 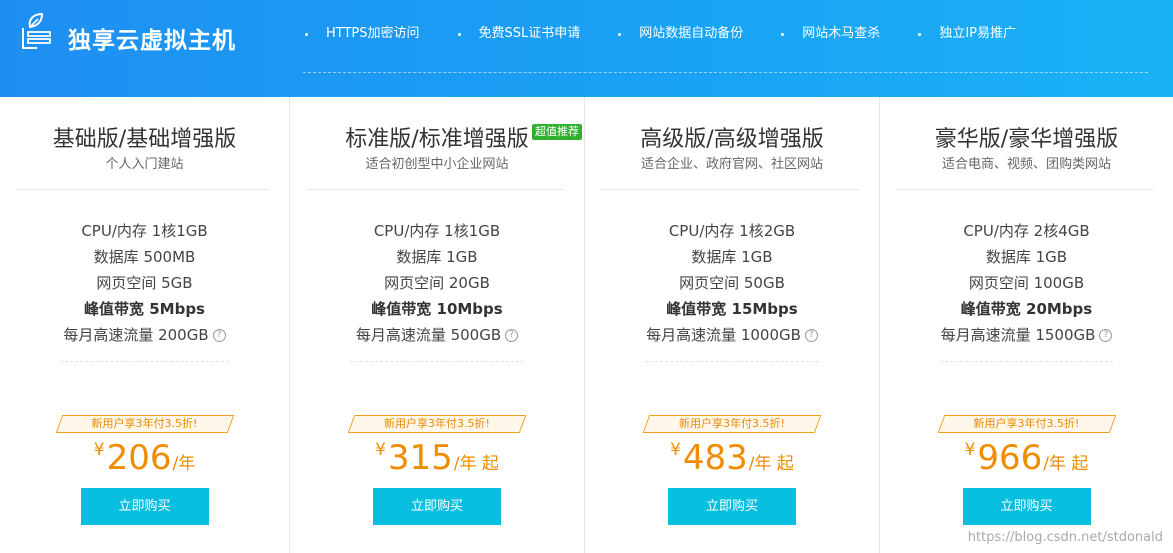 I want to click on price: ¥206/年, so click(x=144, y=458).